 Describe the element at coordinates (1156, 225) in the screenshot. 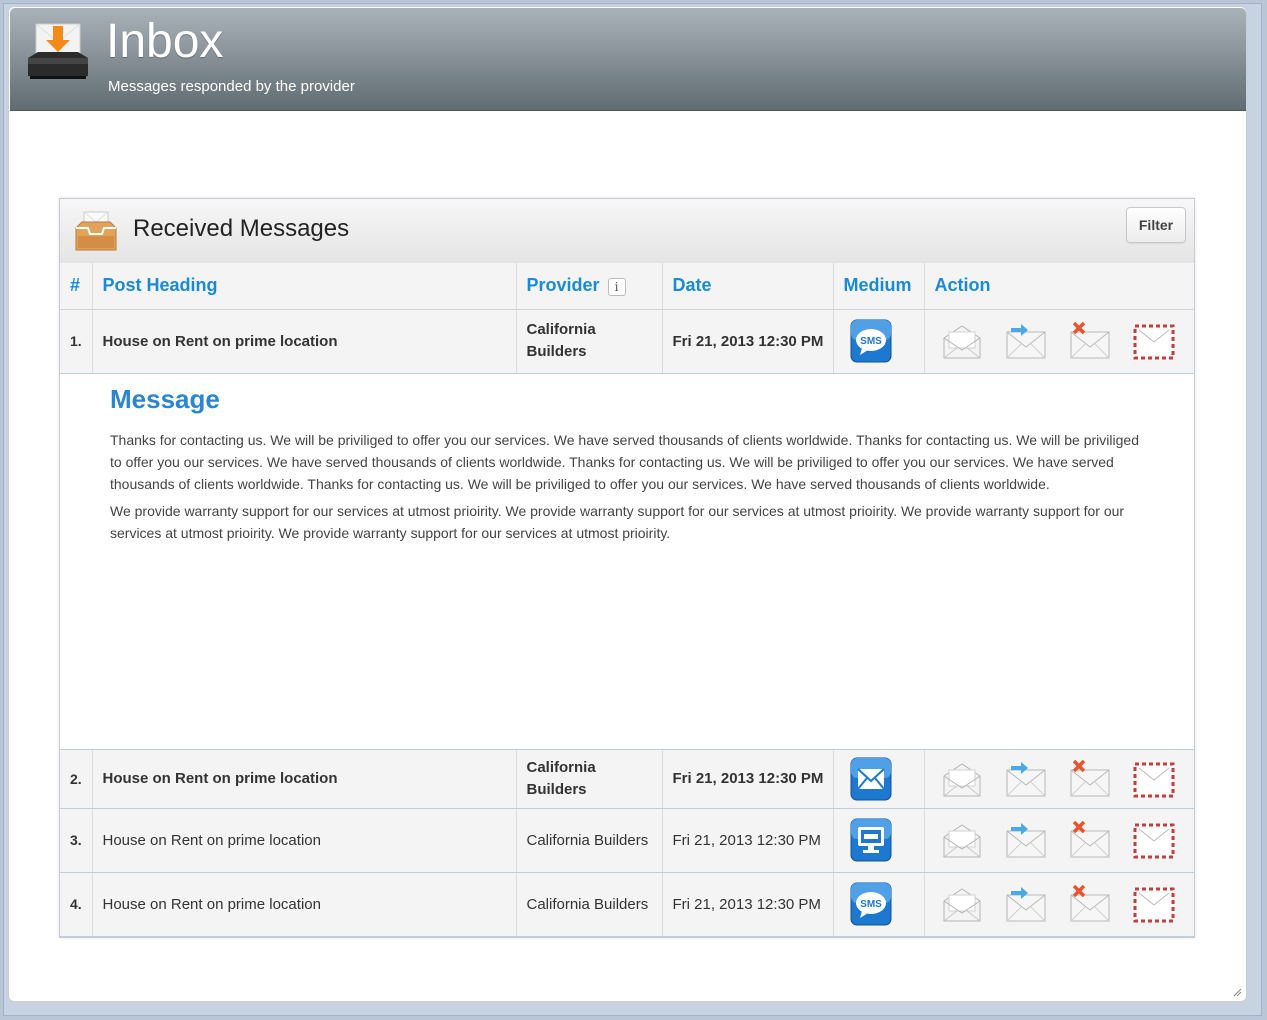

I see `filter-button: Filter` at that location.